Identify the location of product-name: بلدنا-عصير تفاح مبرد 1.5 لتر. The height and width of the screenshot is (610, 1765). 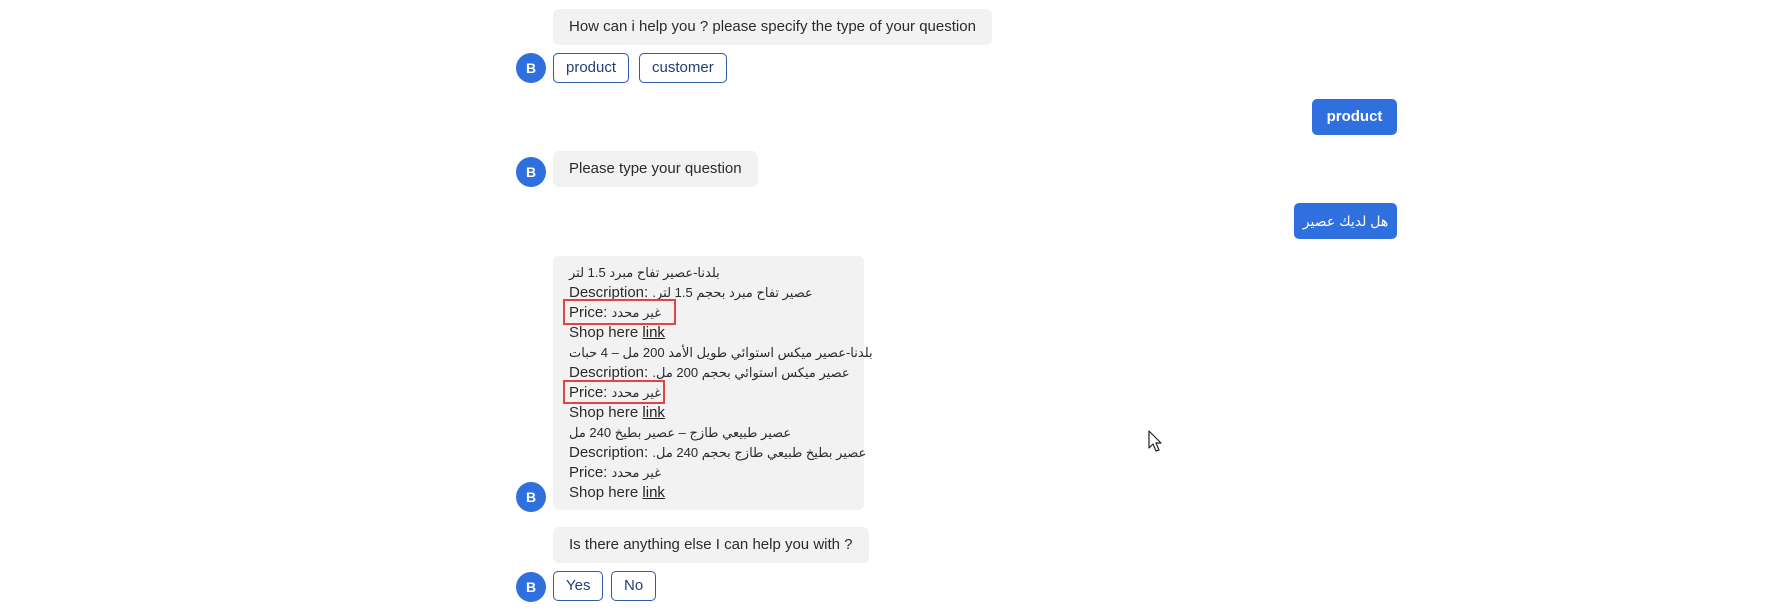
(644, 272).